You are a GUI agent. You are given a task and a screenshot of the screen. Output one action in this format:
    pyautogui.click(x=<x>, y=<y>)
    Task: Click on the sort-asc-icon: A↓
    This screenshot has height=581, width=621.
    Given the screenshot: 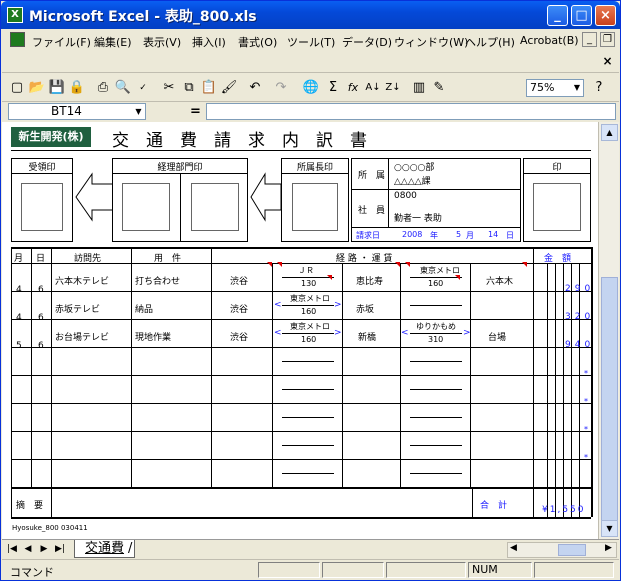 What is the action you would take?
    pyautogui.click(x=373, y=88)
    